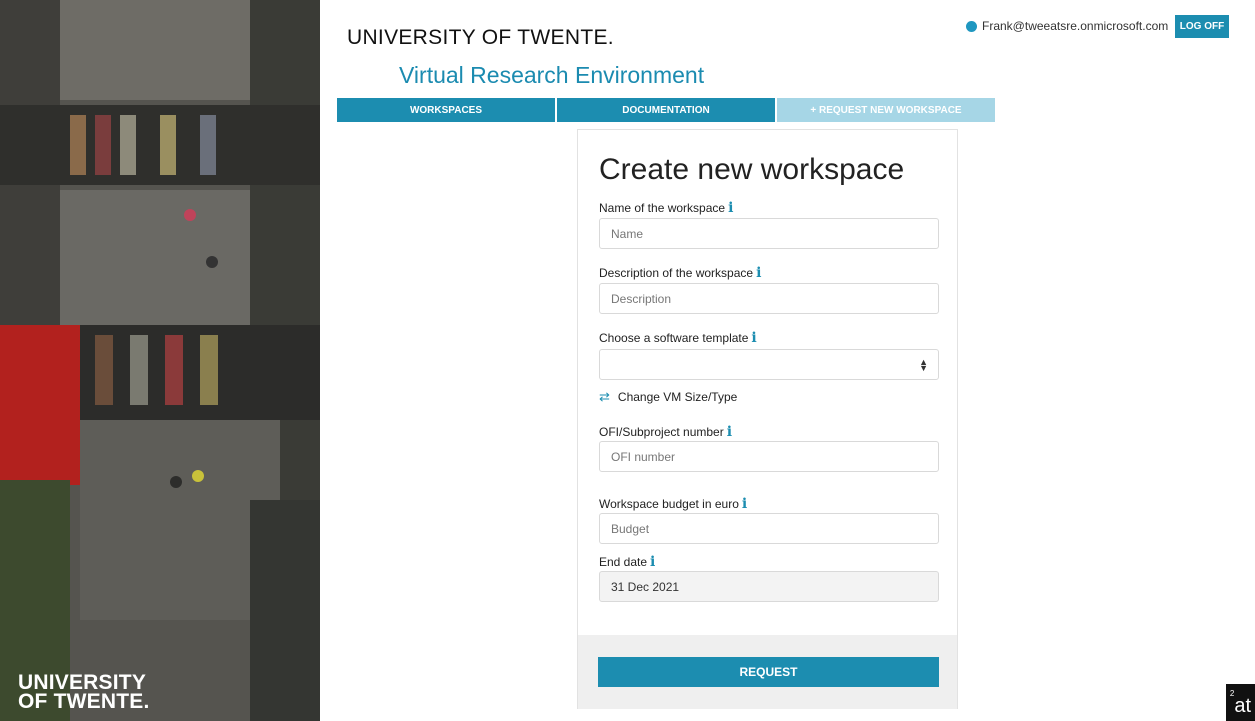 The height and width of the screenshot is (721, 1255). Describe the element at coordinates (641, 298) in the screenshot. I see `description-placeholder: Description` at that location.